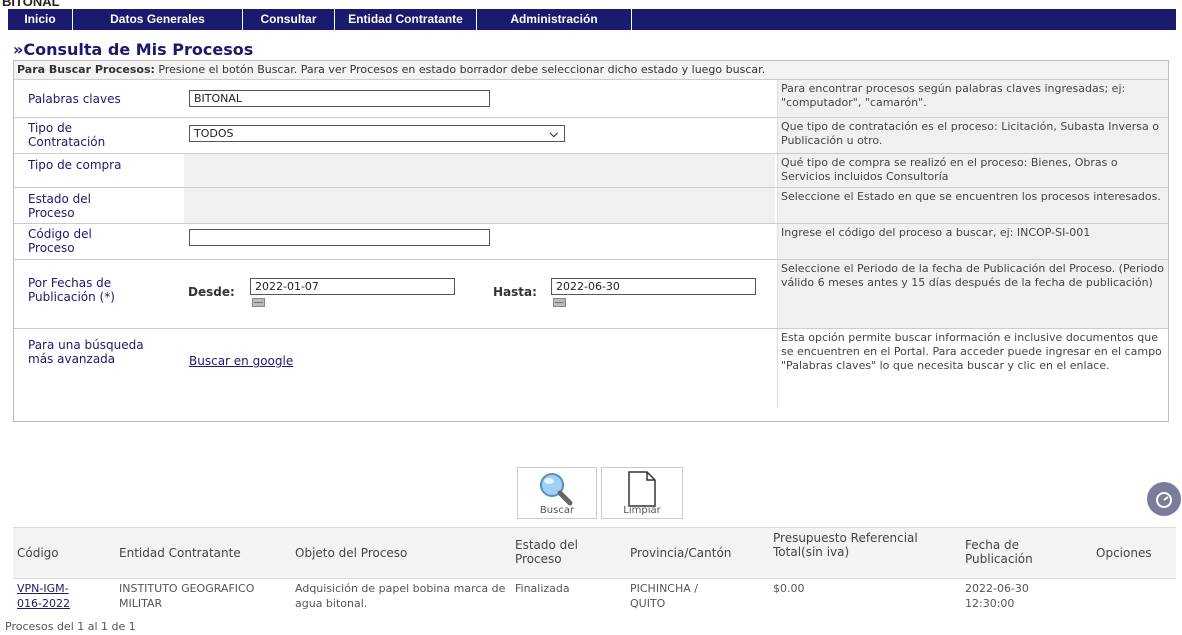  I want to click on nav-inicio: Inicio, so click(40, 19).